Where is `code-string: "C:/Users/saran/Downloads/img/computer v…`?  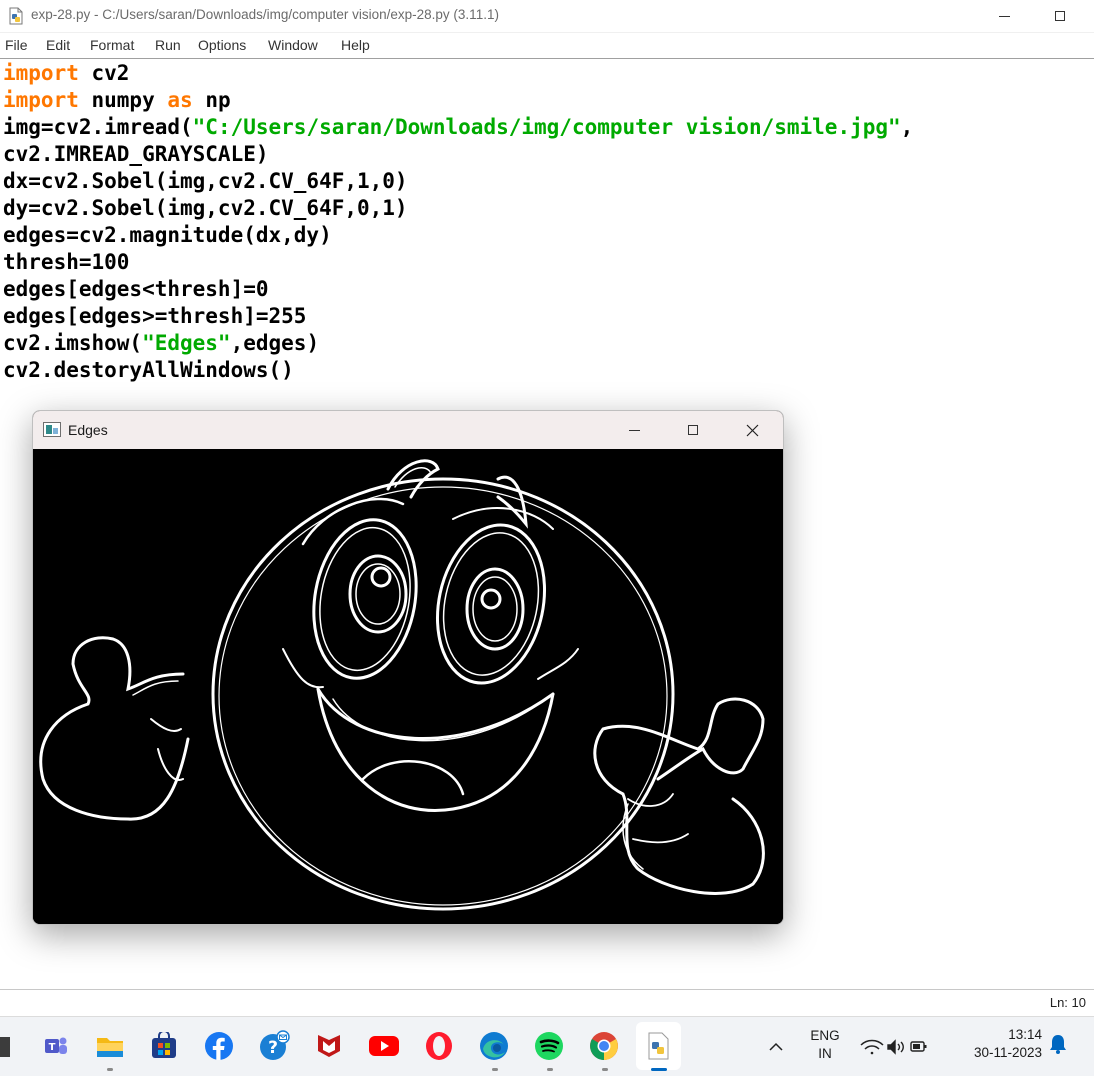
code-string: "C:/Users/saran/Downloads/img/computer v… is located at coordinates (546, 127).